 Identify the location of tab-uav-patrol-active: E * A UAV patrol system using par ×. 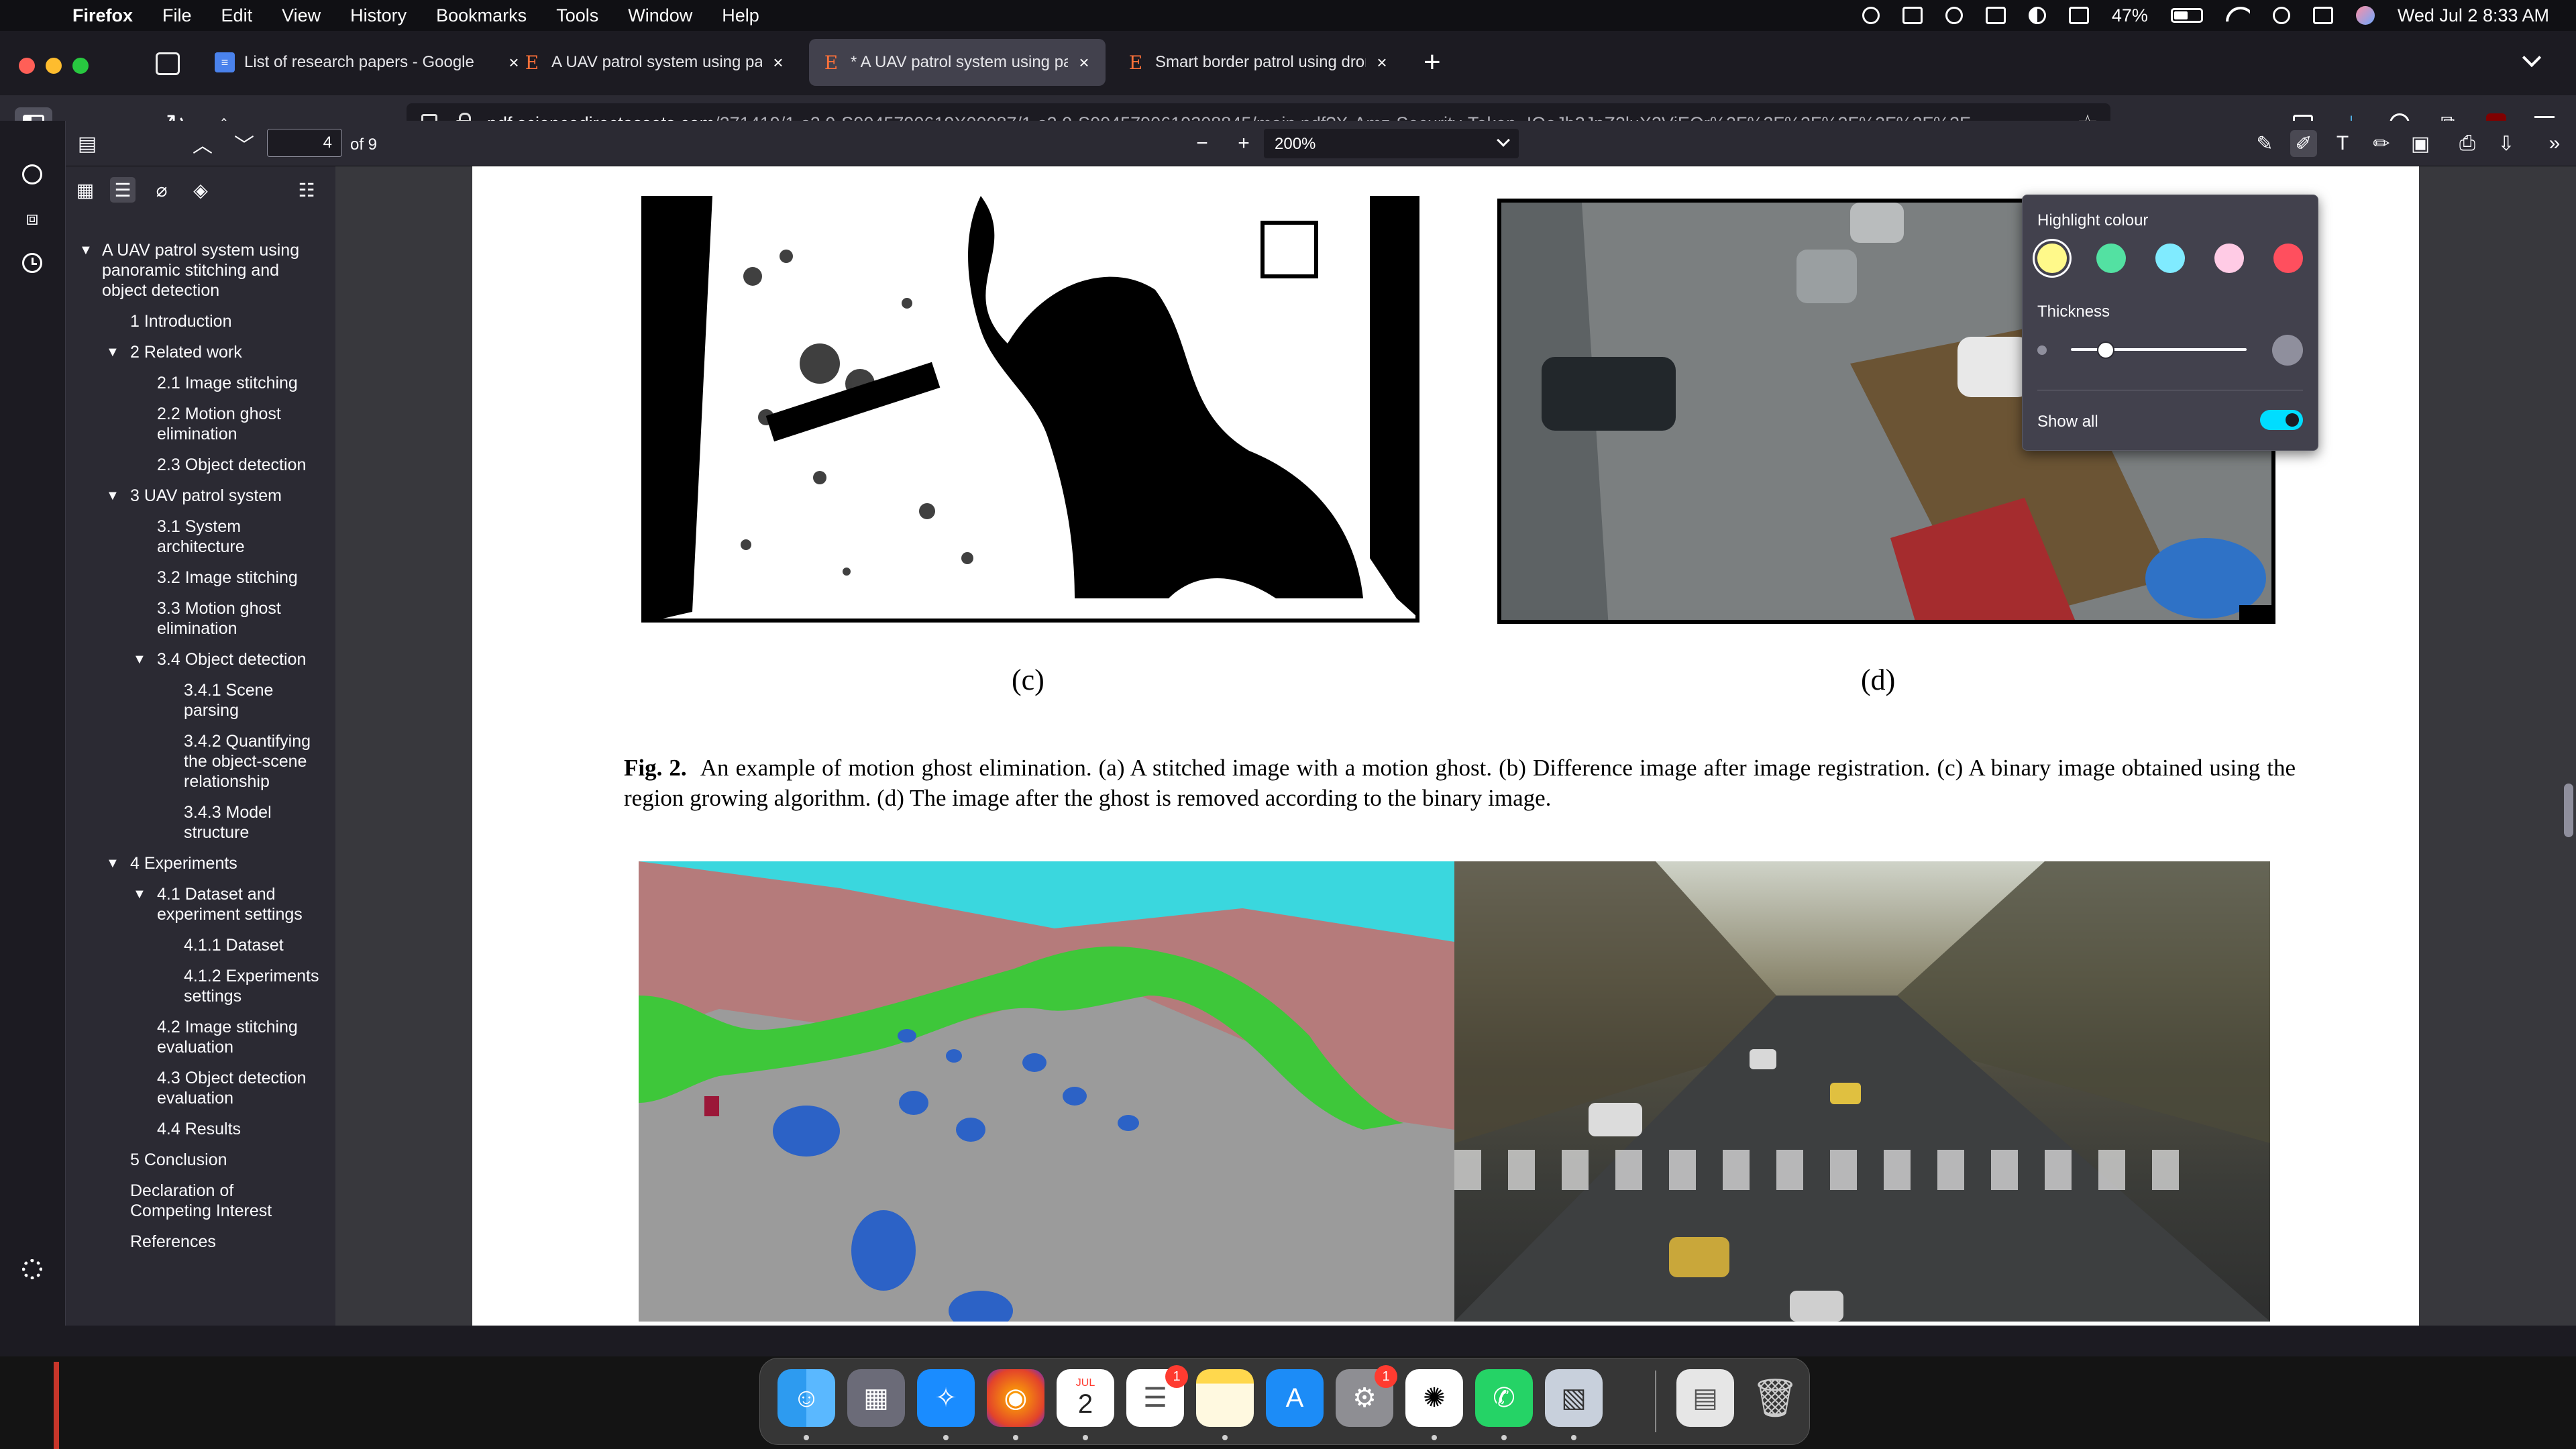
(957, 62).